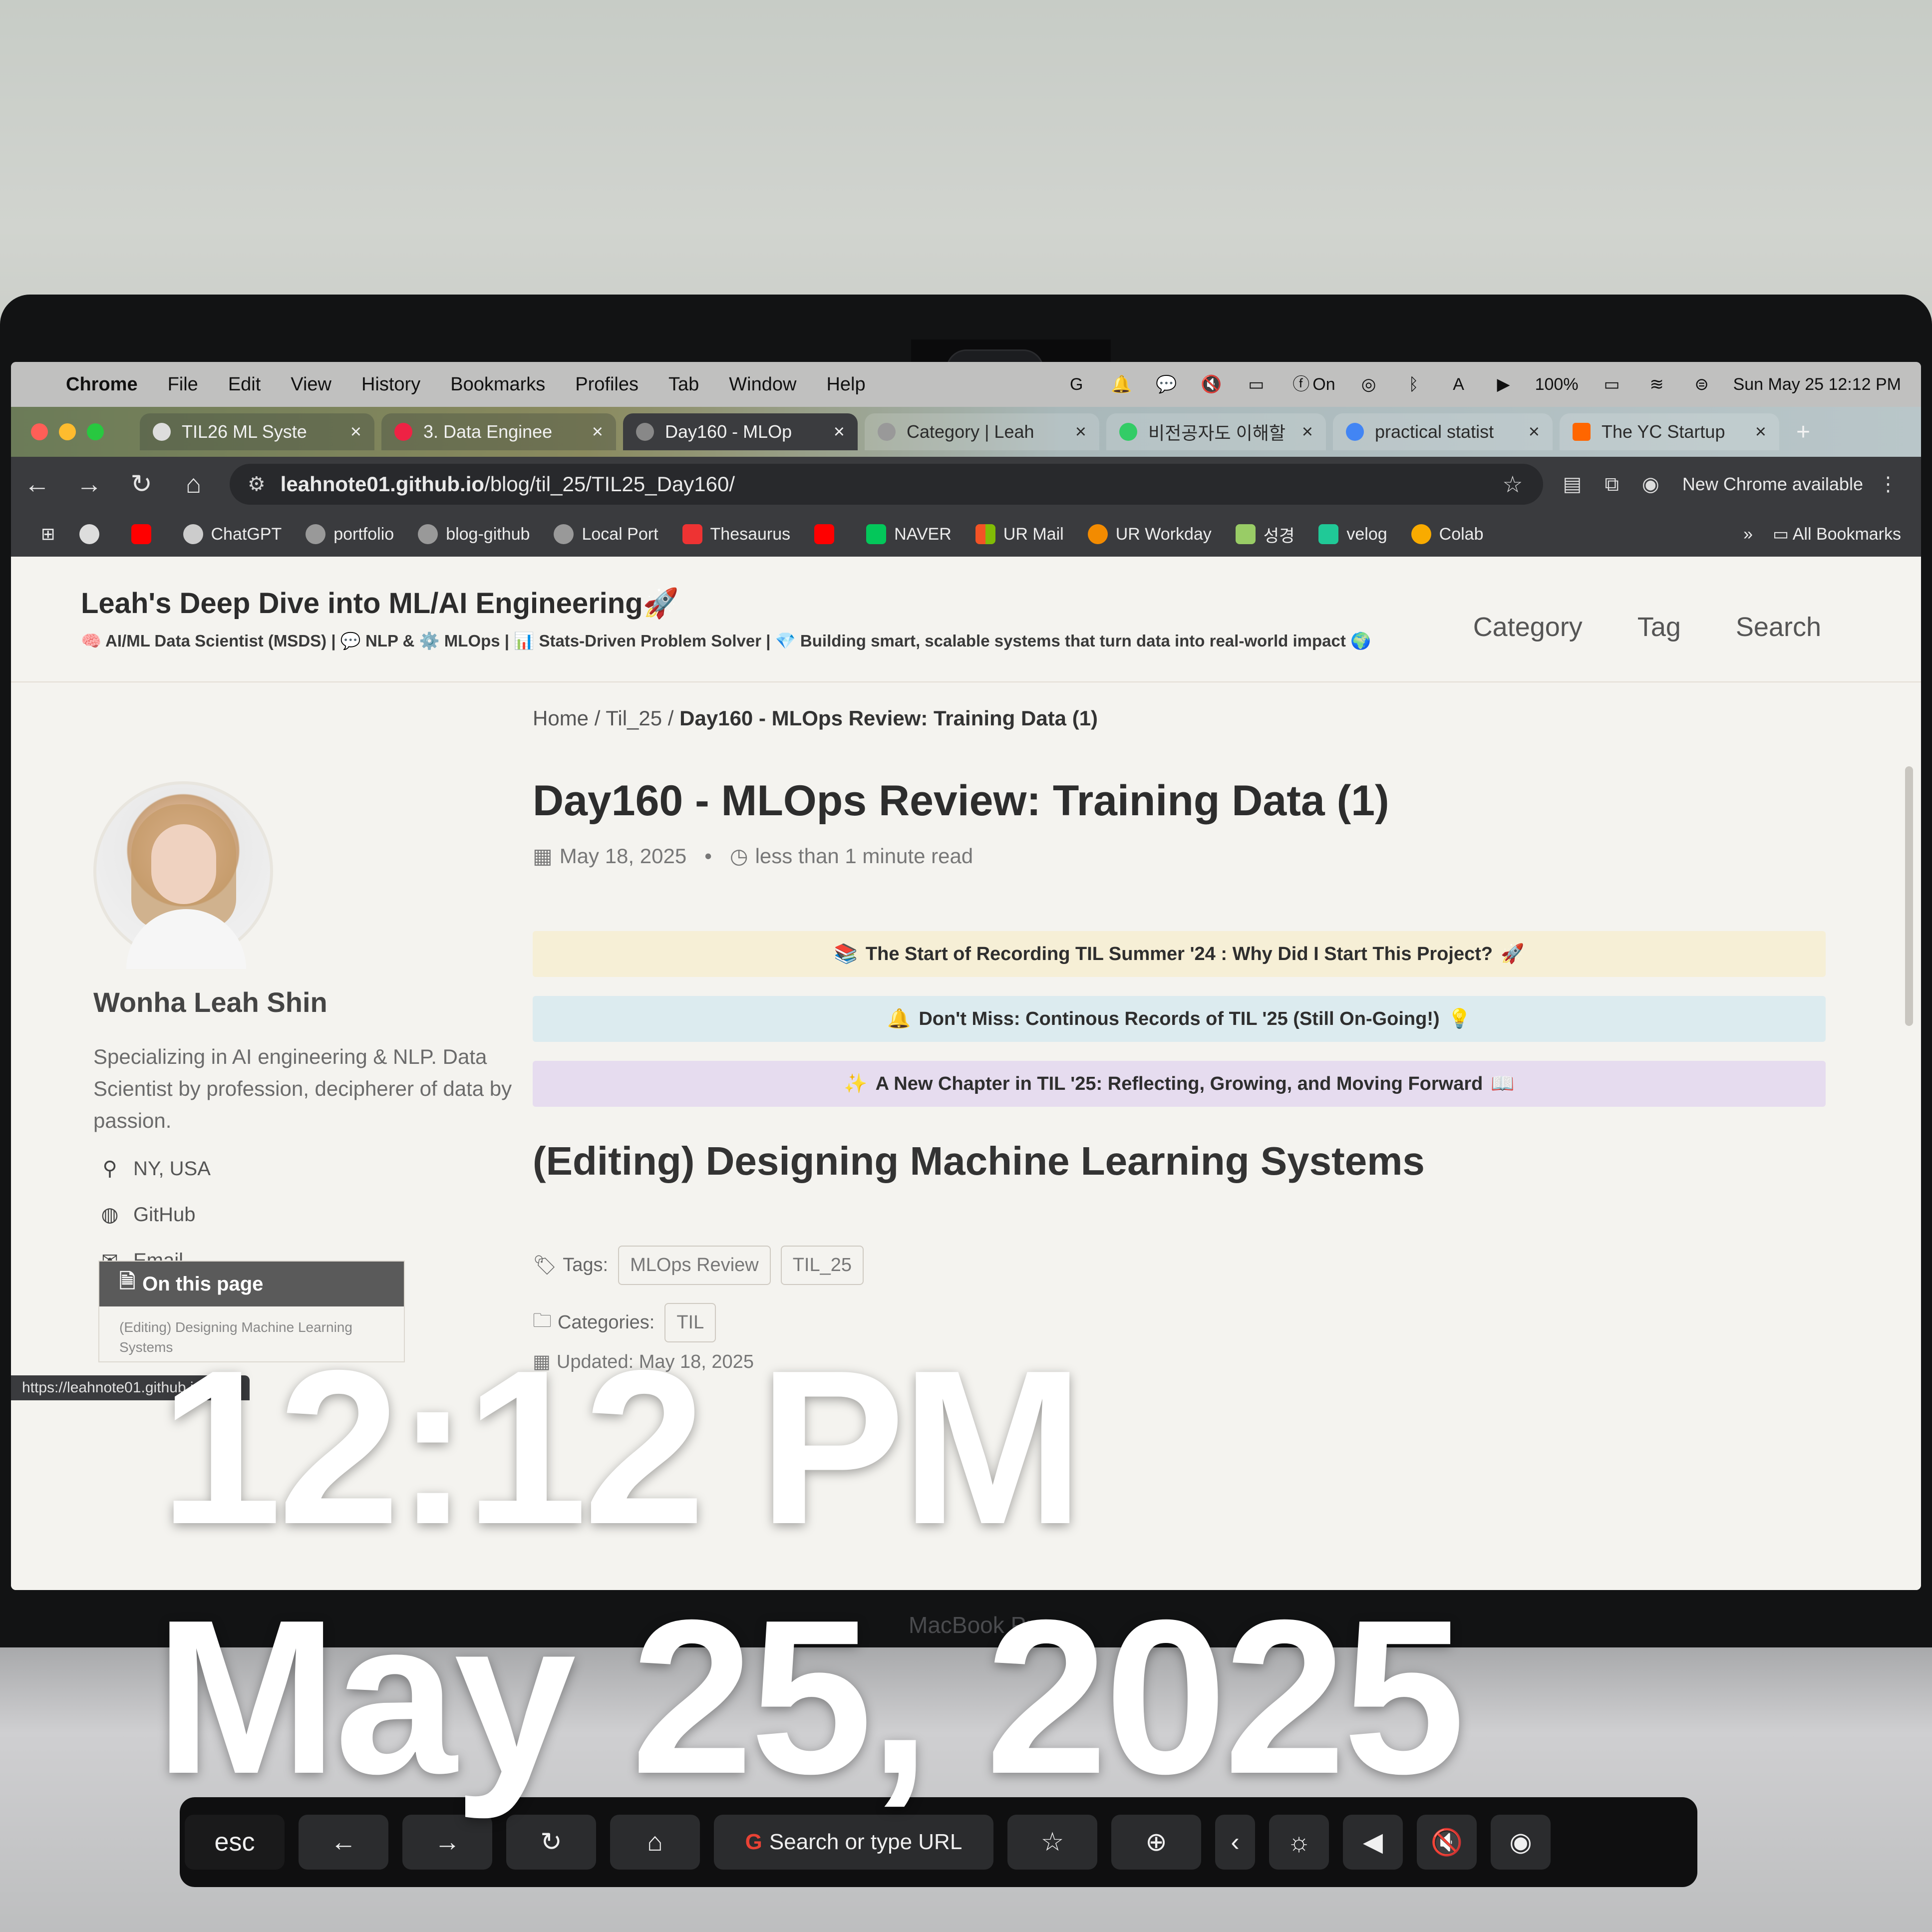 This screenshot has height=1932, width=1932. What do you see at coordinates (145, 534) in the screenshot?
I see `bookmark-youtube-icon` at bounding box center [145, 534].